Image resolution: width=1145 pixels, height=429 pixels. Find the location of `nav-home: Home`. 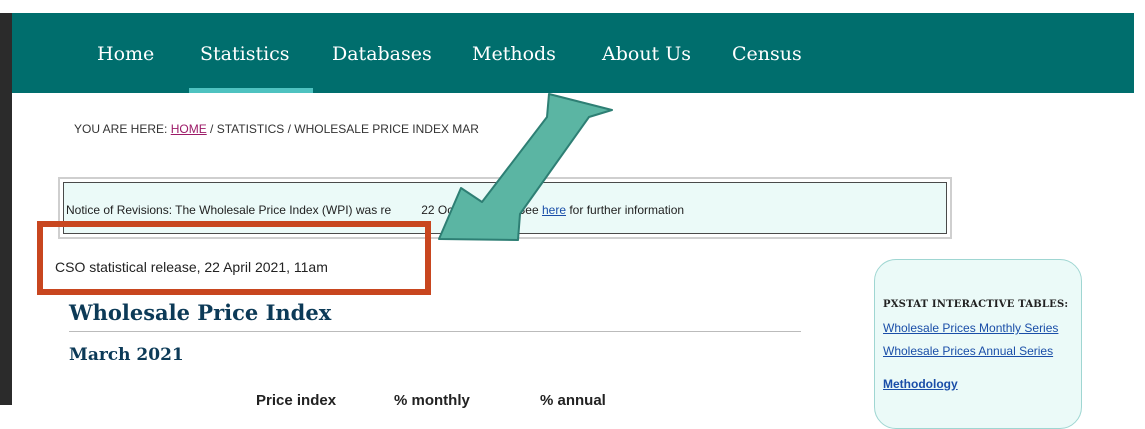

nav-home: Home is located at coordinates (125, 54).